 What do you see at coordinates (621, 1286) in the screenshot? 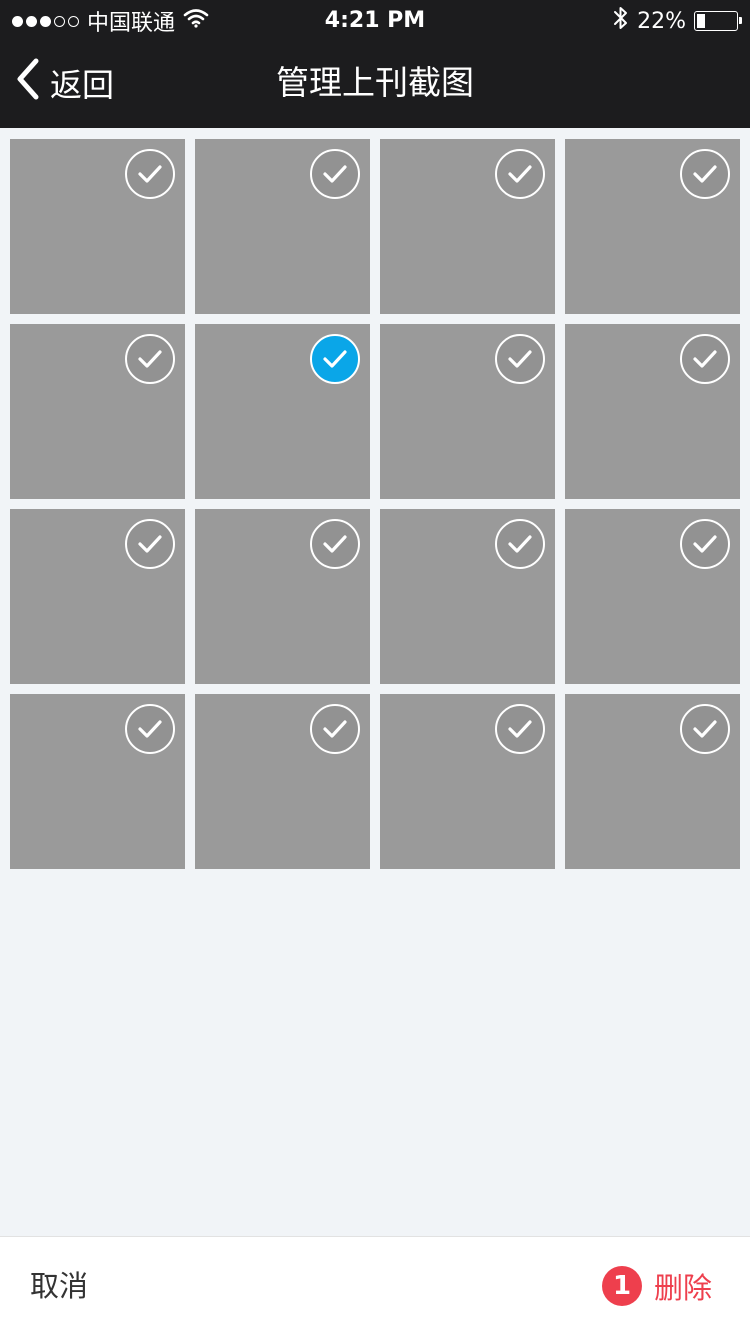
I see `selected-count-badge: 1` at bounding box center [621, 1286].